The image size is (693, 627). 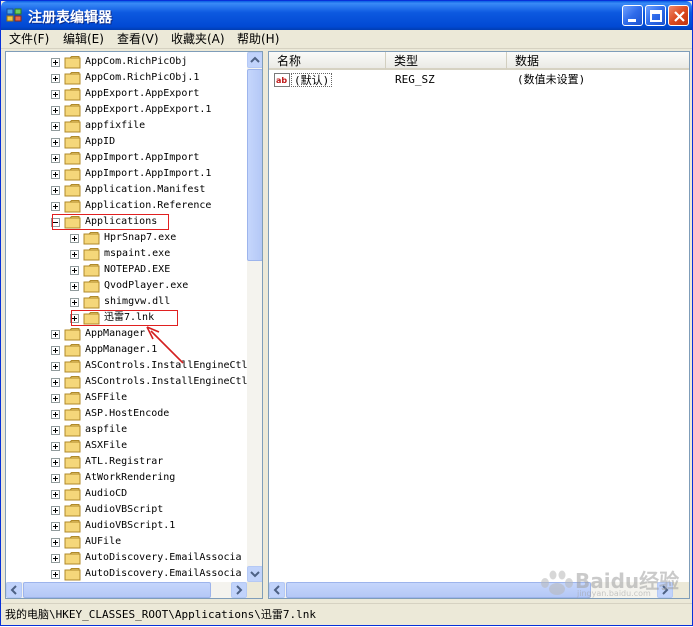 What do you see at coordinates (137, 253) in the screenshot?
I see `tree-item-label: mspaint.exe` at bounding box center [137, 253].